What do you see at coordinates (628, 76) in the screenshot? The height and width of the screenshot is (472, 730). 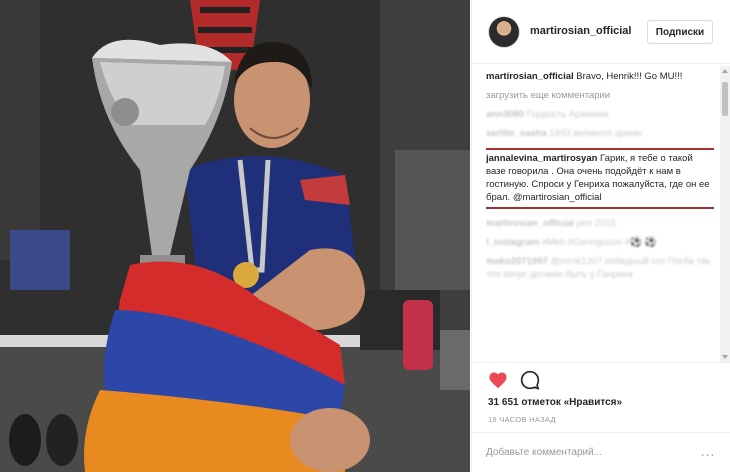 I see `caption-text: Bravo, Henrik!!! Go MU!!!` at bounding box center [628, 76].